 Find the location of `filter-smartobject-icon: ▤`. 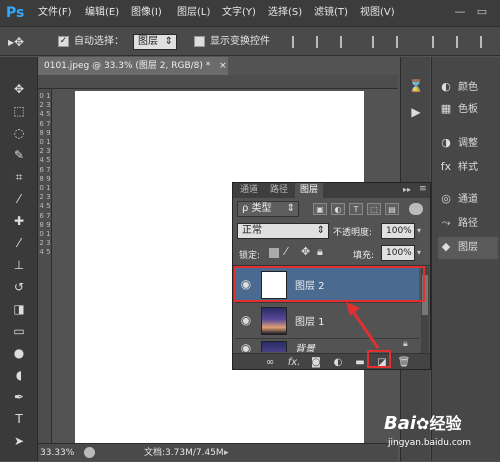

filter-smartobject-icon: ▤ is located at coordinates (392, 209).